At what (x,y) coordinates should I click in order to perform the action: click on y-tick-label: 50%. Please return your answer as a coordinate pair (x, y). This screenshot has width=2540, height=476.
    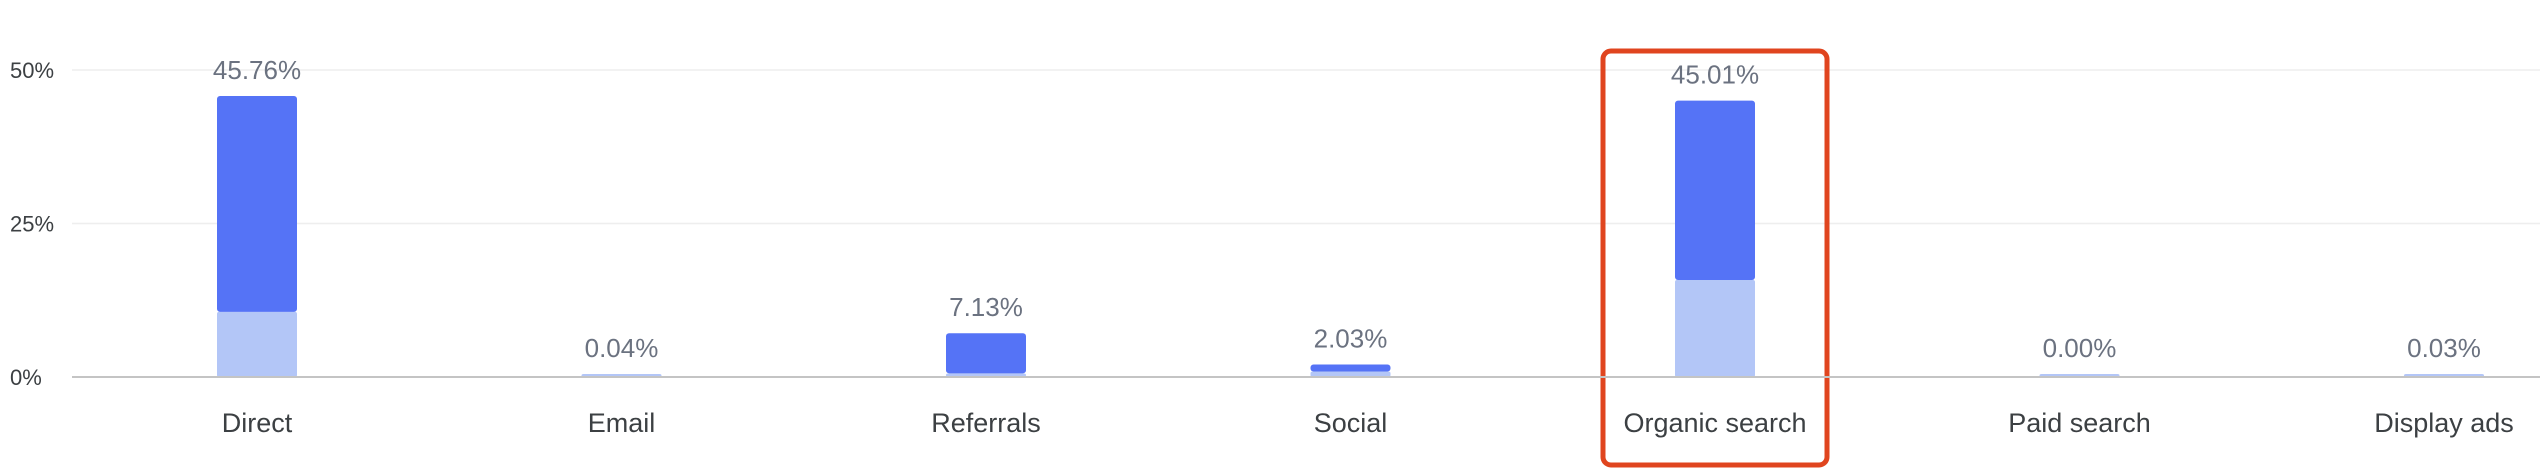
    Looking at the image, I should click on (32, 70).